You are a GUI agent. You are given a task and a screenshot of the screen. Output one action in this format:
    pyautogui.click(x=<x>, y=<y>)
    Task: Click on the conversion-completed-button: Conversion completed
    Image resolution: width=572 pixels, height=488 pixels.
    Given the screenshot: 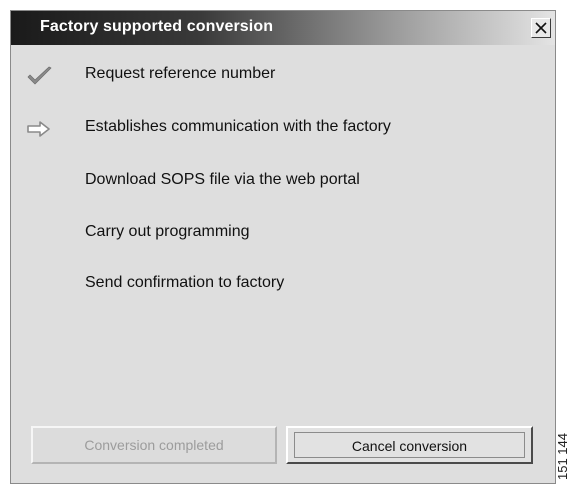 What is the action you would take?
    pyautogui.click(x=154, y=445)
    